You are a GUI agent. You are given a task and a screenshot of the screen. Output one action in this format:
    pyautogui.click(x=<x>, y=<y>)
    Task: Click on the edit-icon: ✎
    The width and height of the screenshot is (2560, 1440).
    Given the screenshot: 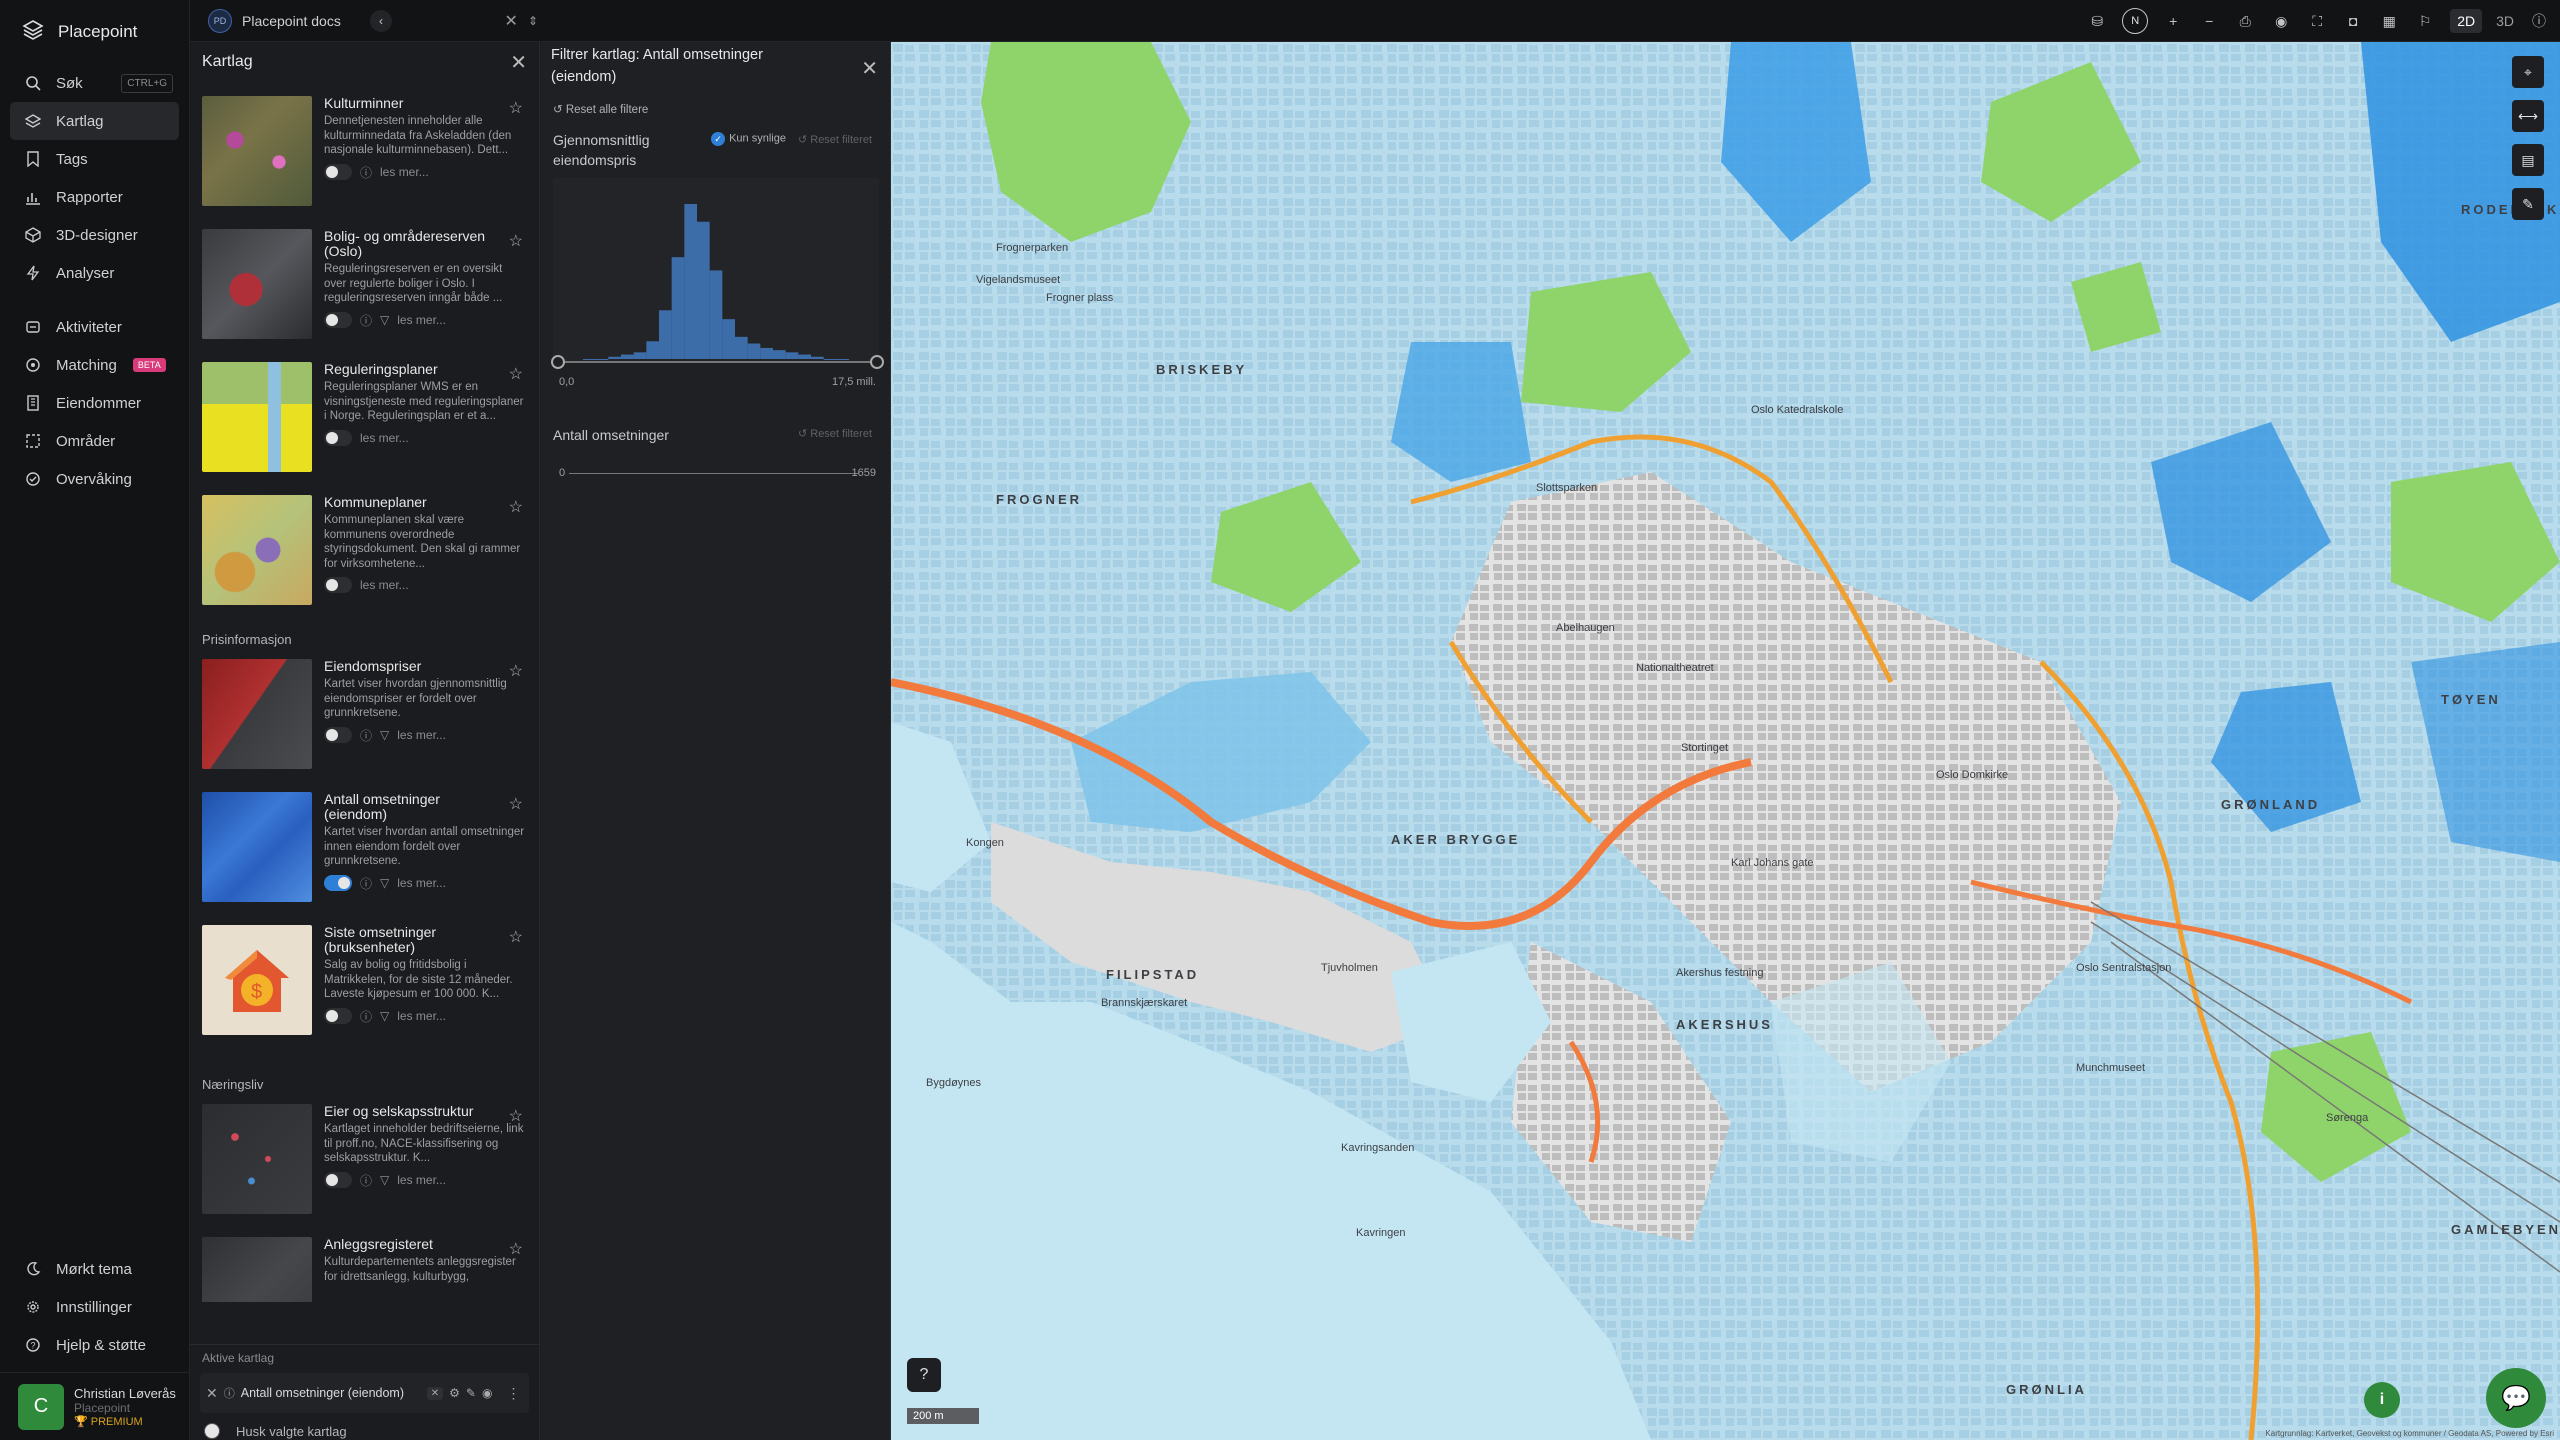 What is the action you would take?
    pyautogui.click(x=471, y=1393)
    